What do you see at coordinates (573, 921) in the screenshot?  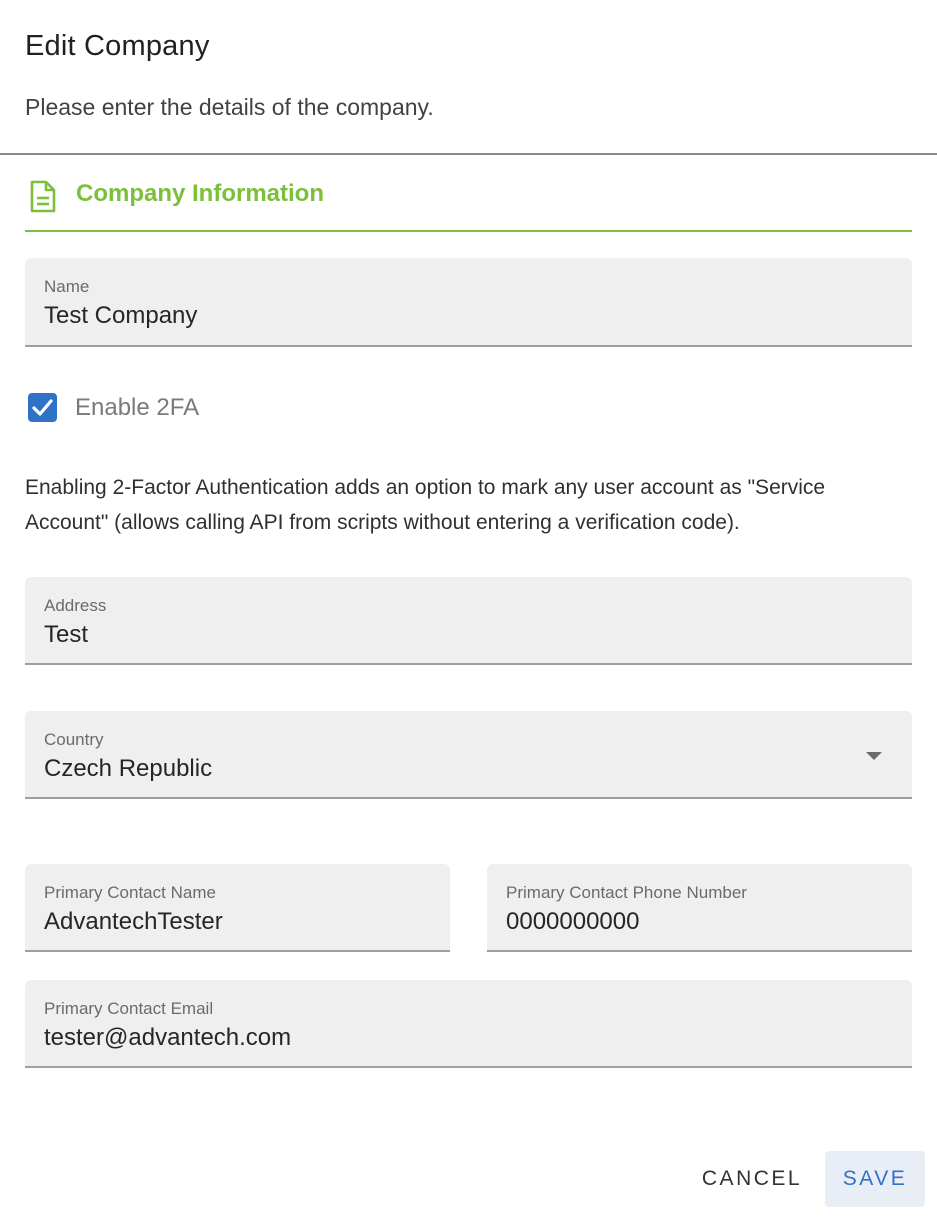 I see `primary-contact-phone-value: 0000000000` at bounding box center [573, 921].